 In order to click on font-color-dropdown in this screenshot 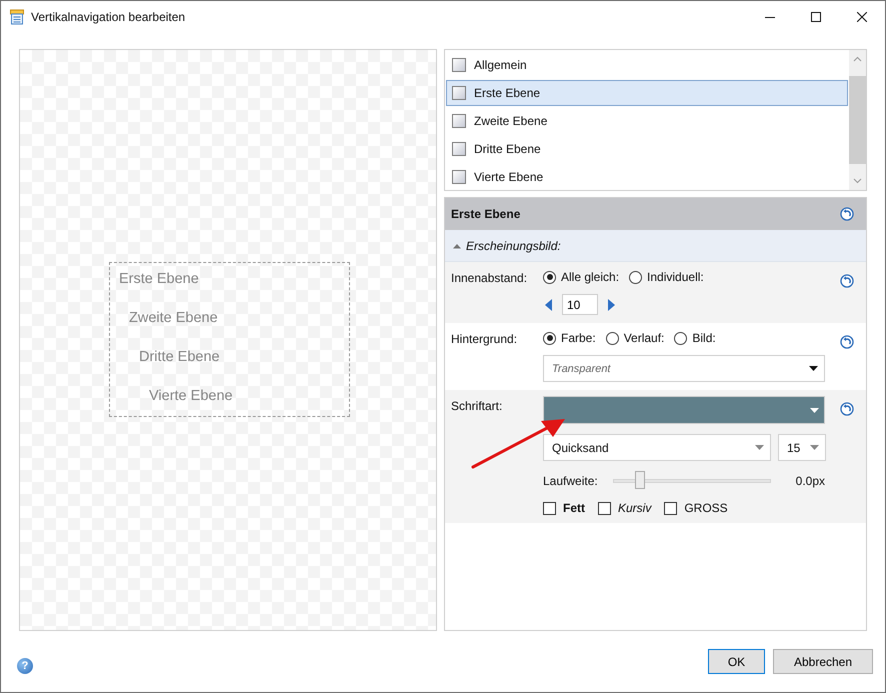, I will do `click(684, 410)`.